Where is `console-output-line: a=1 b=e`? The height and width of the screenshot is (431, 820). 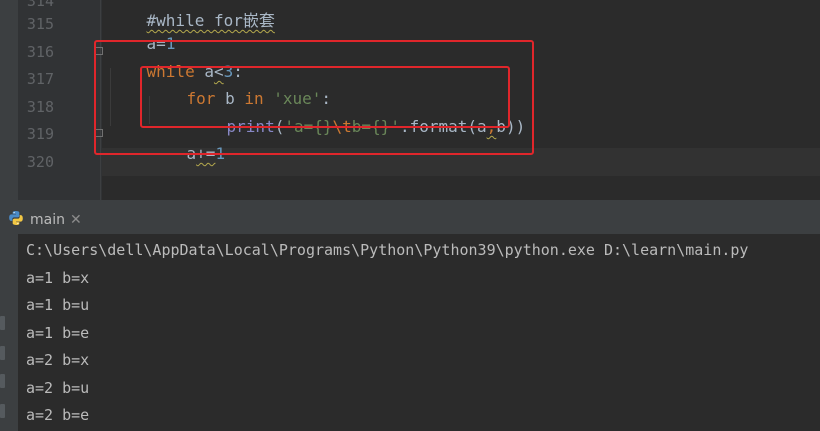 console-output-line: a=1 b=e is located at coordinates (58, 333).